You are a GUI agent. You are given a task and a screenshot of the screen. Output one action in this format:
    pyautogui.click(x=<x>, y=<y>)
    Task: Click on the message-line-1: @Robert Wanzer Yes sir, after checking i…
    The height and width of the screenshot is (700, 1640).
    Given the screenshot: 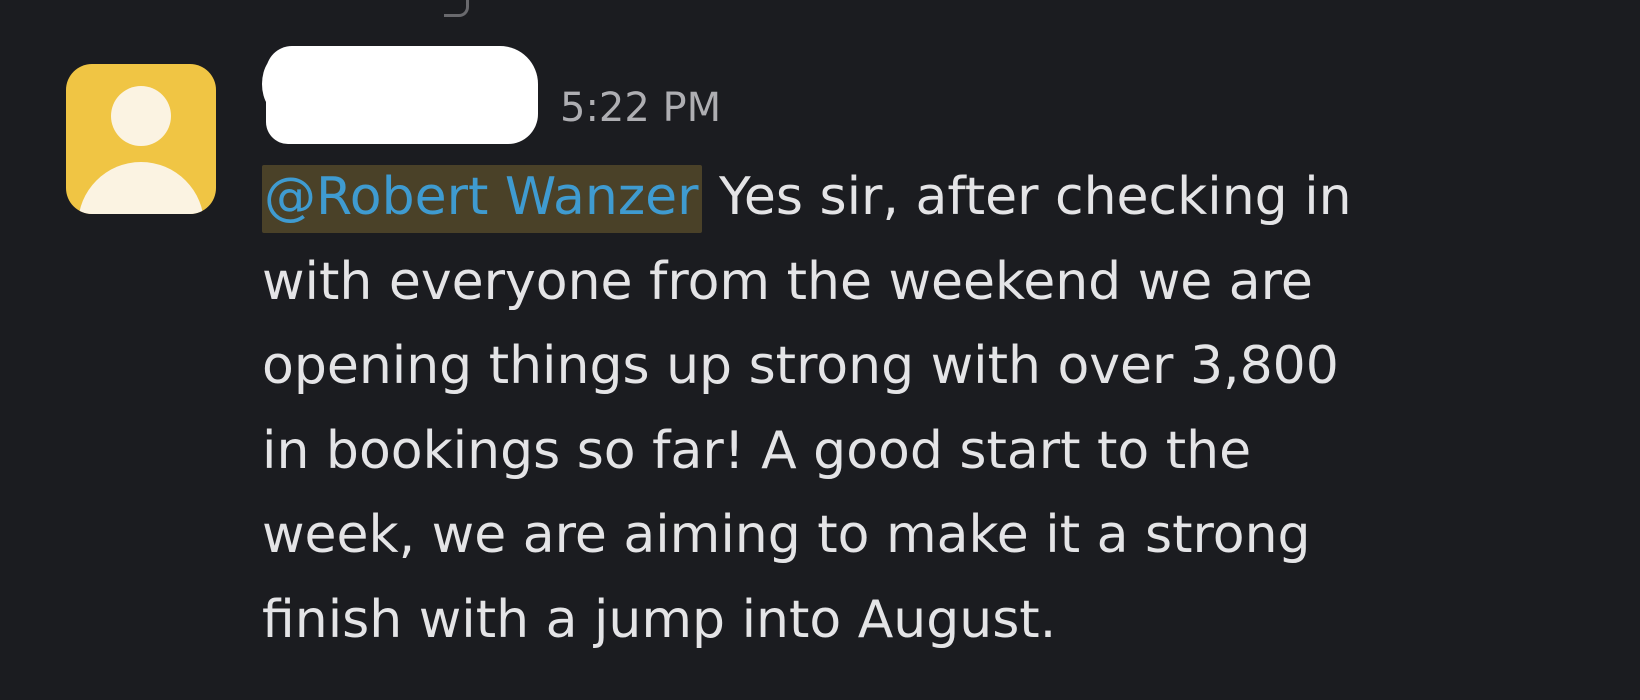 What is the action you would take?
    pyautogui.click(x=932, y=197)
    